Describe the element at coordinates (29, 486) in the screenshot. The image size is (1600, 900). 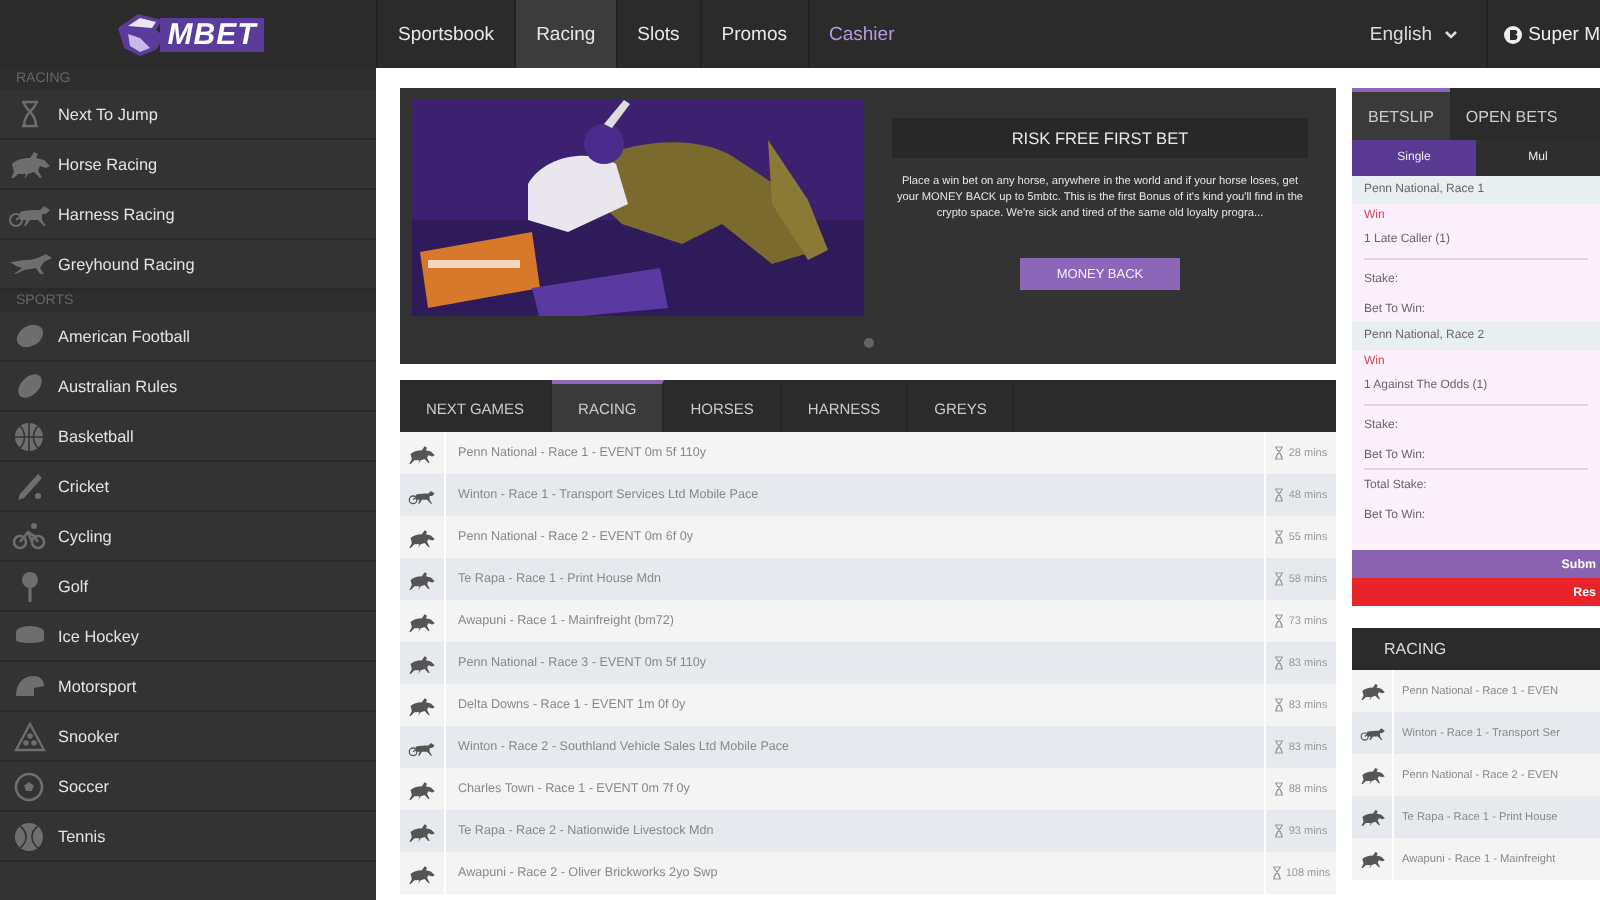
I see `cricket-bat-icon` at that location.